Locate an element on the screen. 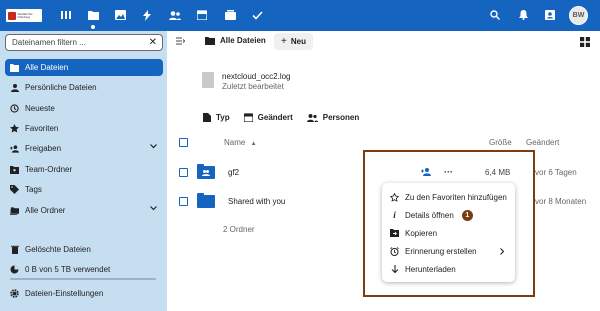  menu-item-label: Erinnerung erstellen is located at coordinates (441, 251).